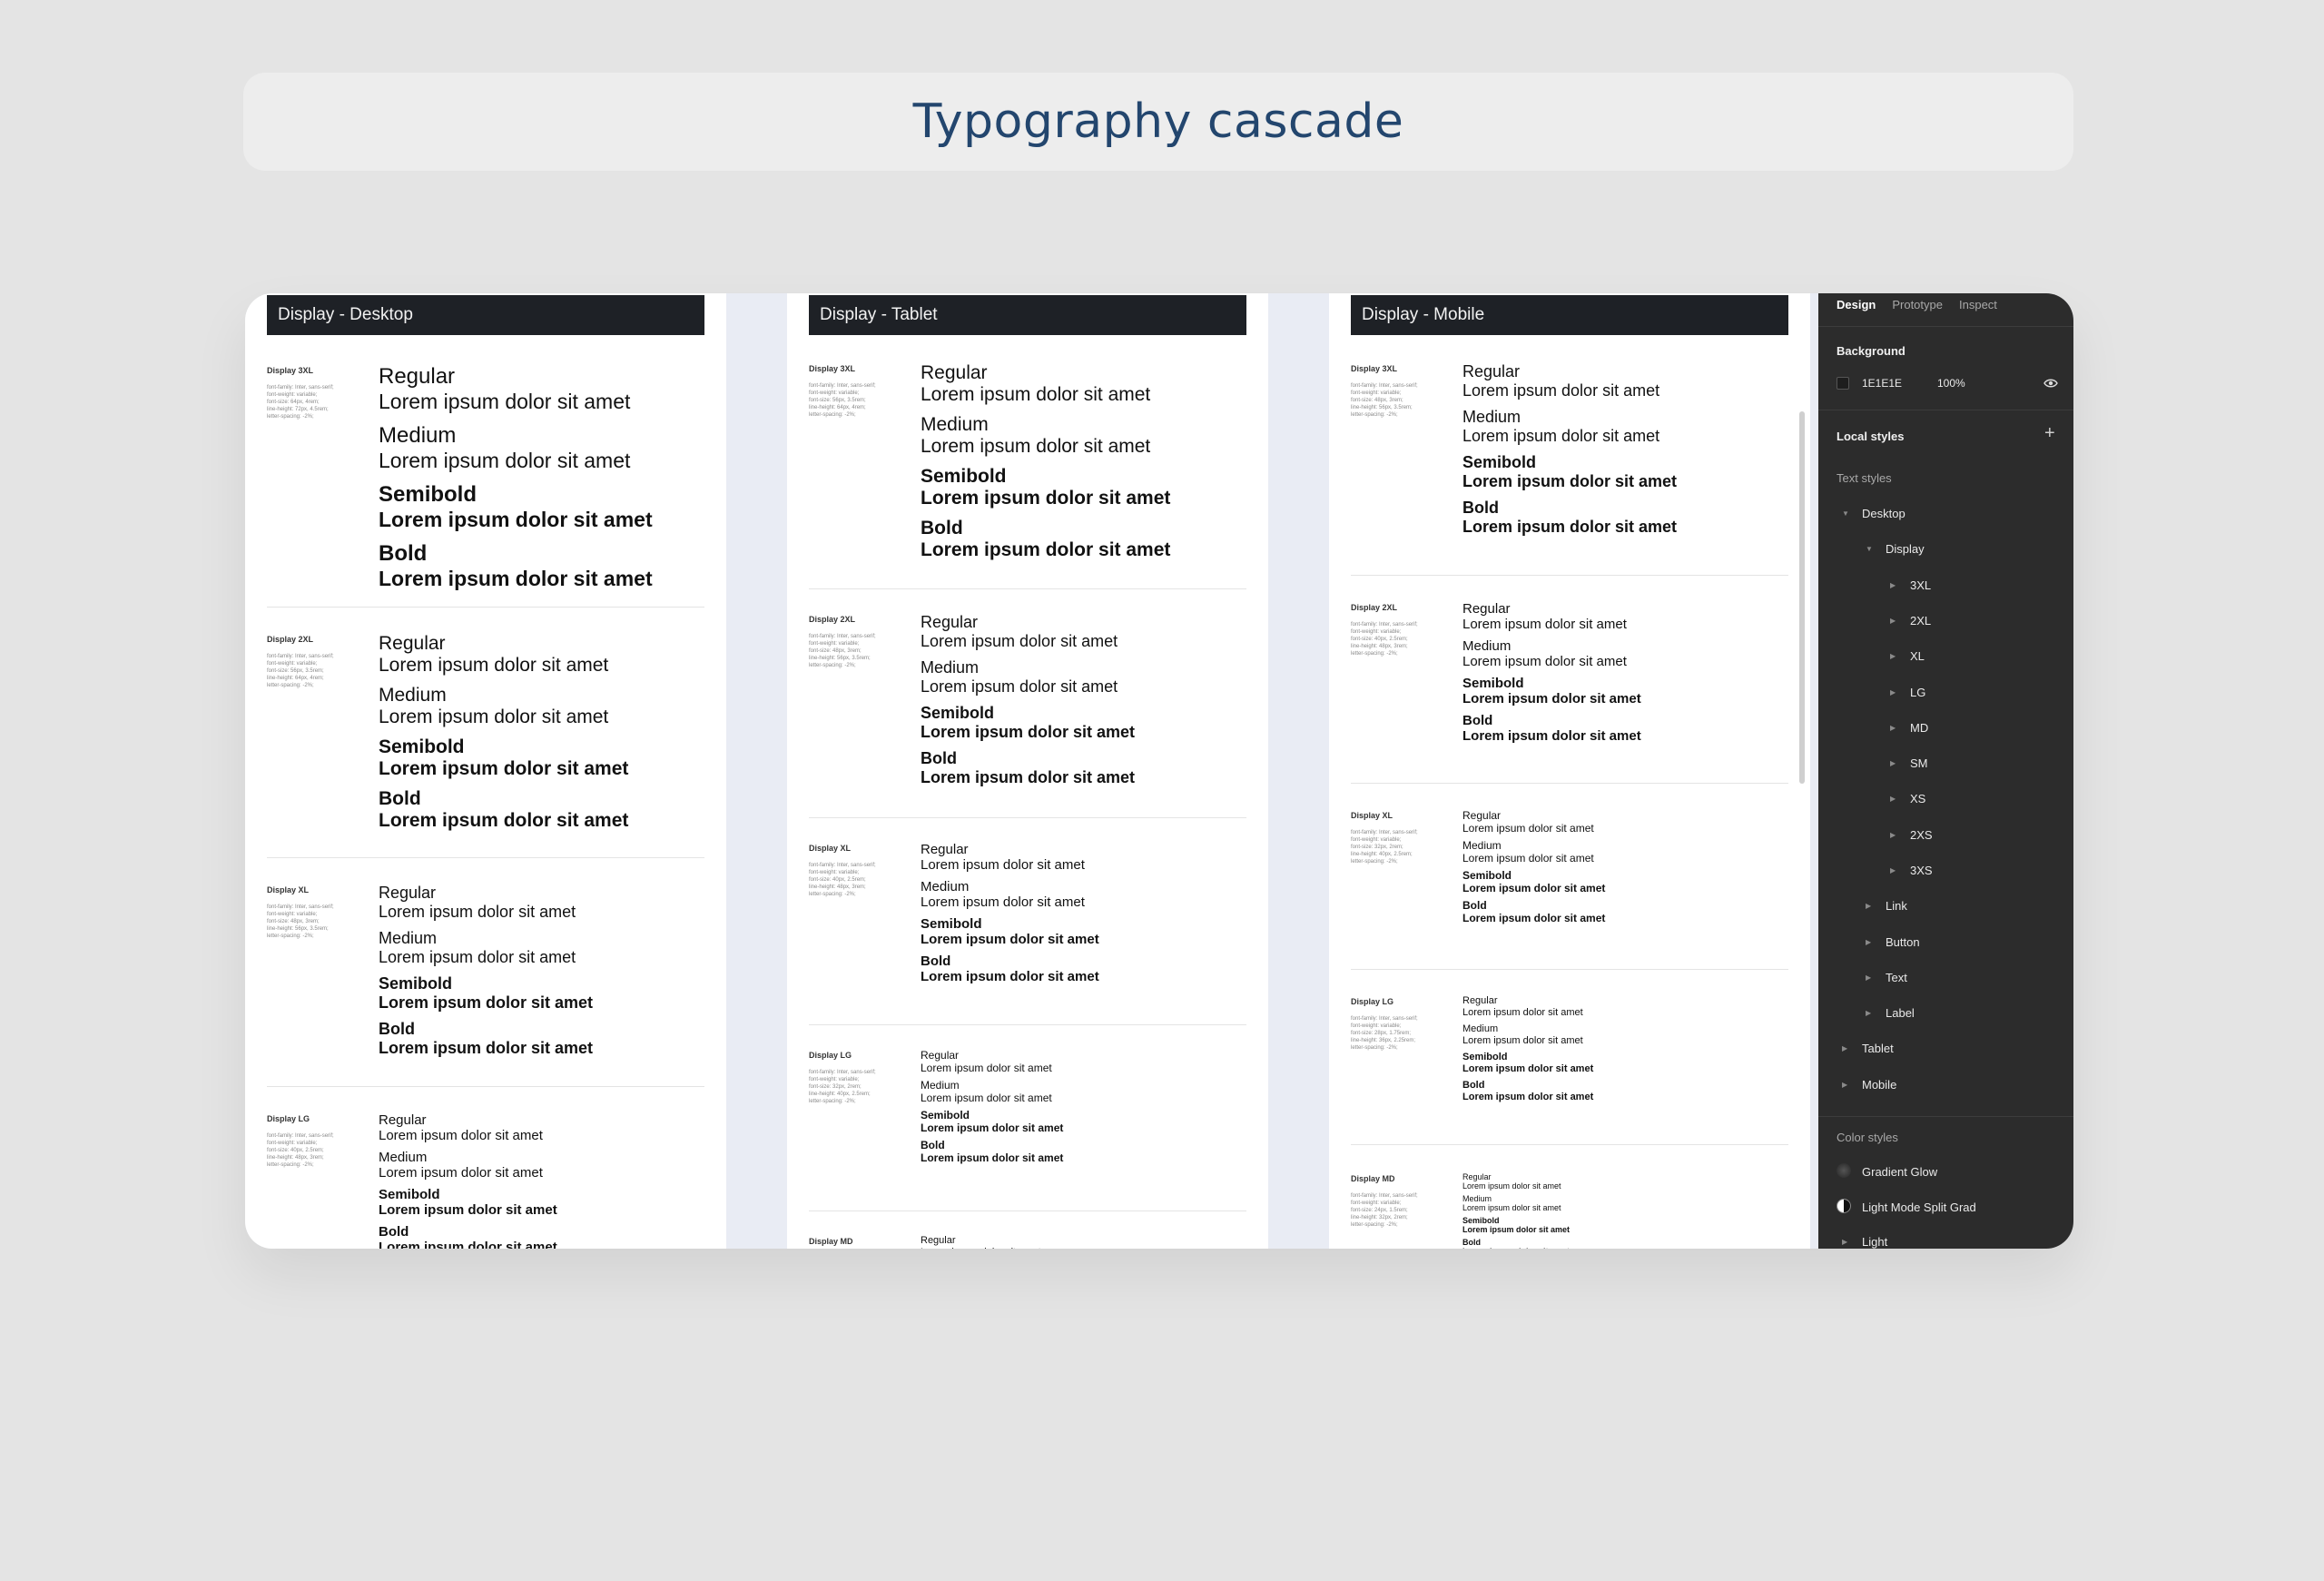 The width and height of the screenshot is (2324, 1581). Describe the element at coordinates (2049, 433) in the screenshot. I see `add-style-icon: +` at that location.